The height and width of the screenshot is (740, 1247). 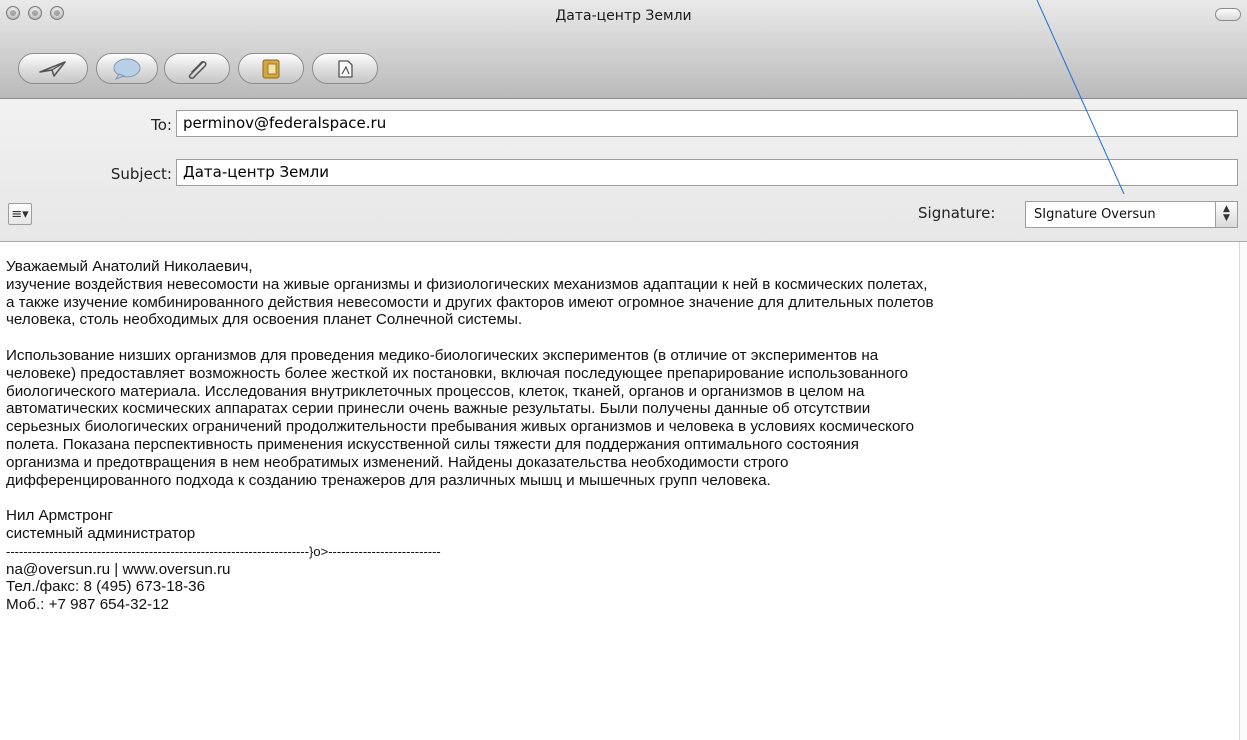 What do you see at coordinates (957, 213) in the screenshot?
I see `signature-label: Signature:` at bounding box center [957, 213].